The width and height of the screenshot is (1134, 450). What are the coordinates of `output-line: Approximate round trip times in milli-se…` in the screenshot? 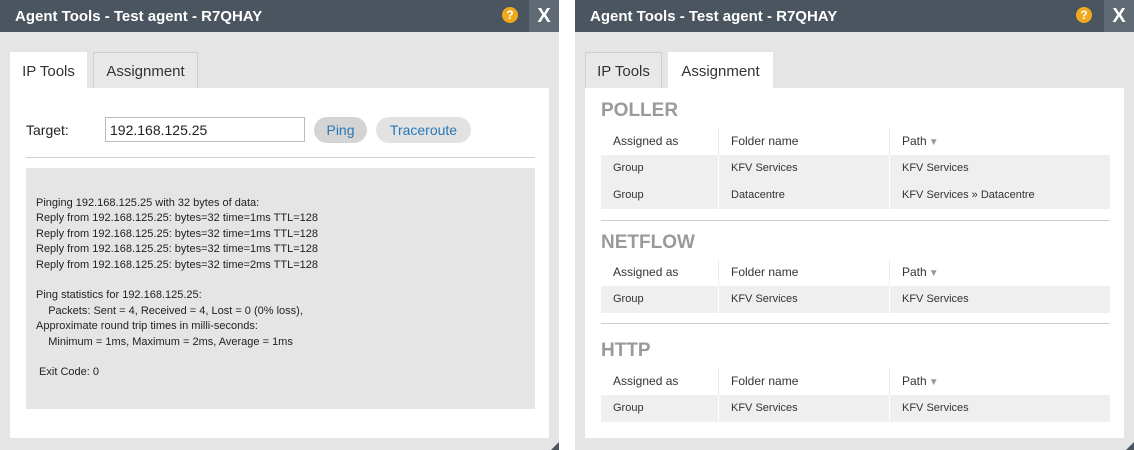 It's located at (147, 326).